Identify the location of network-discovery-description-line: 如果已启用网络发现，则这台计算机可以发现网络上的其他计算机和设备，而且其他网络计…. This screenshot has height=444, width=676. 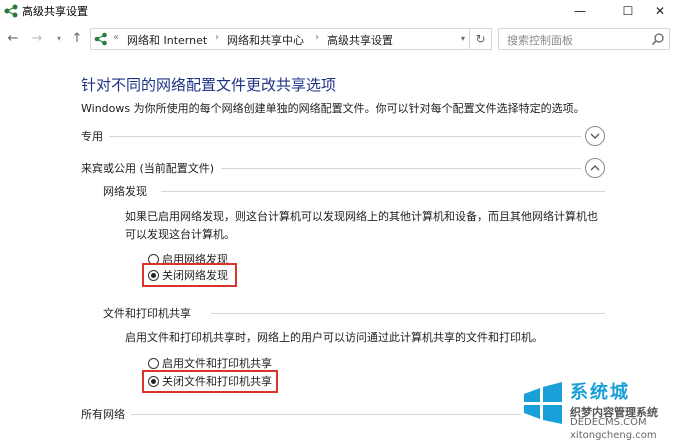
(361, 216).